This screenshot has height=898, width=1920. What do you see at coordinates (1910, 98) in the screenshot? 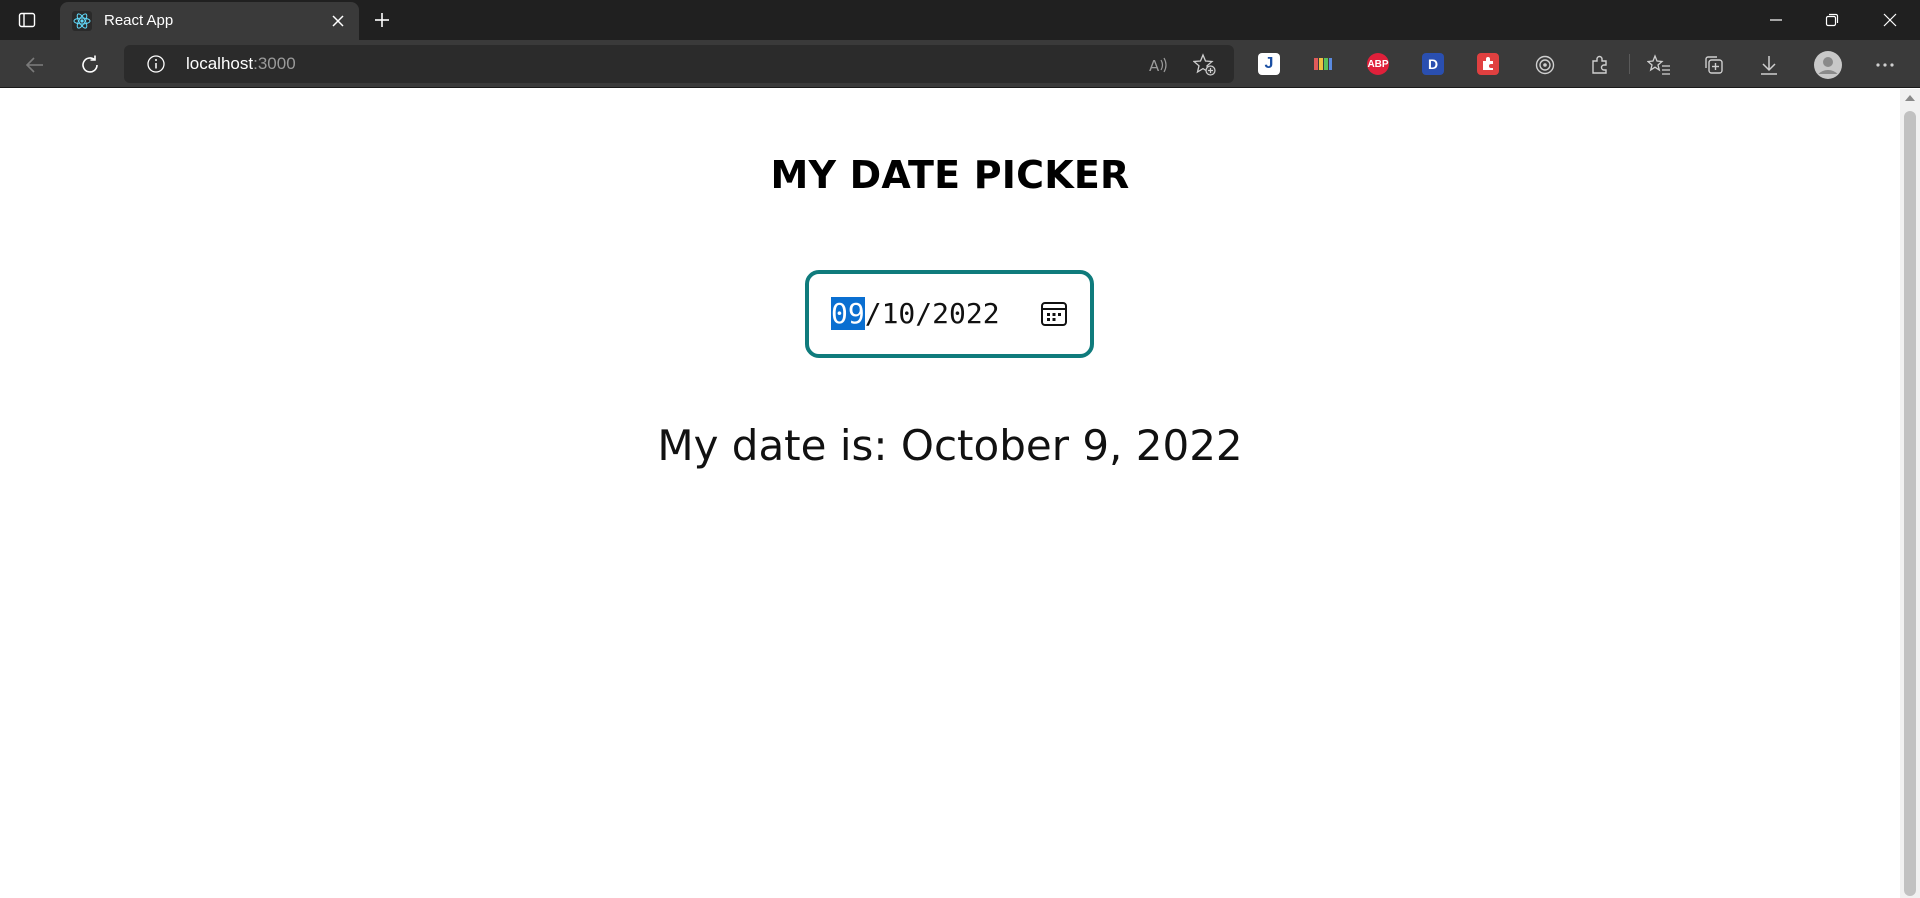
I see `scroll-up-icon` at bounding box center [1910, 98].